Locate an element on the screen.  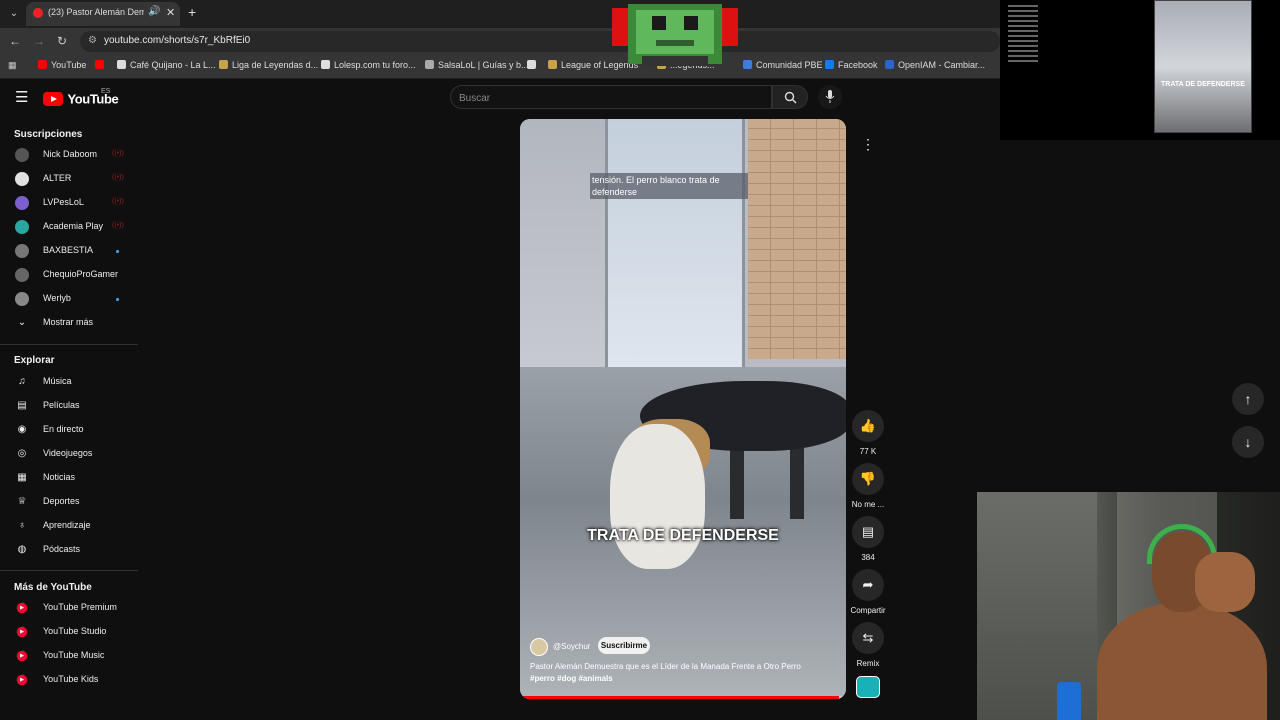
trophy-icon: ♕ is located at coordinates (22, 501).